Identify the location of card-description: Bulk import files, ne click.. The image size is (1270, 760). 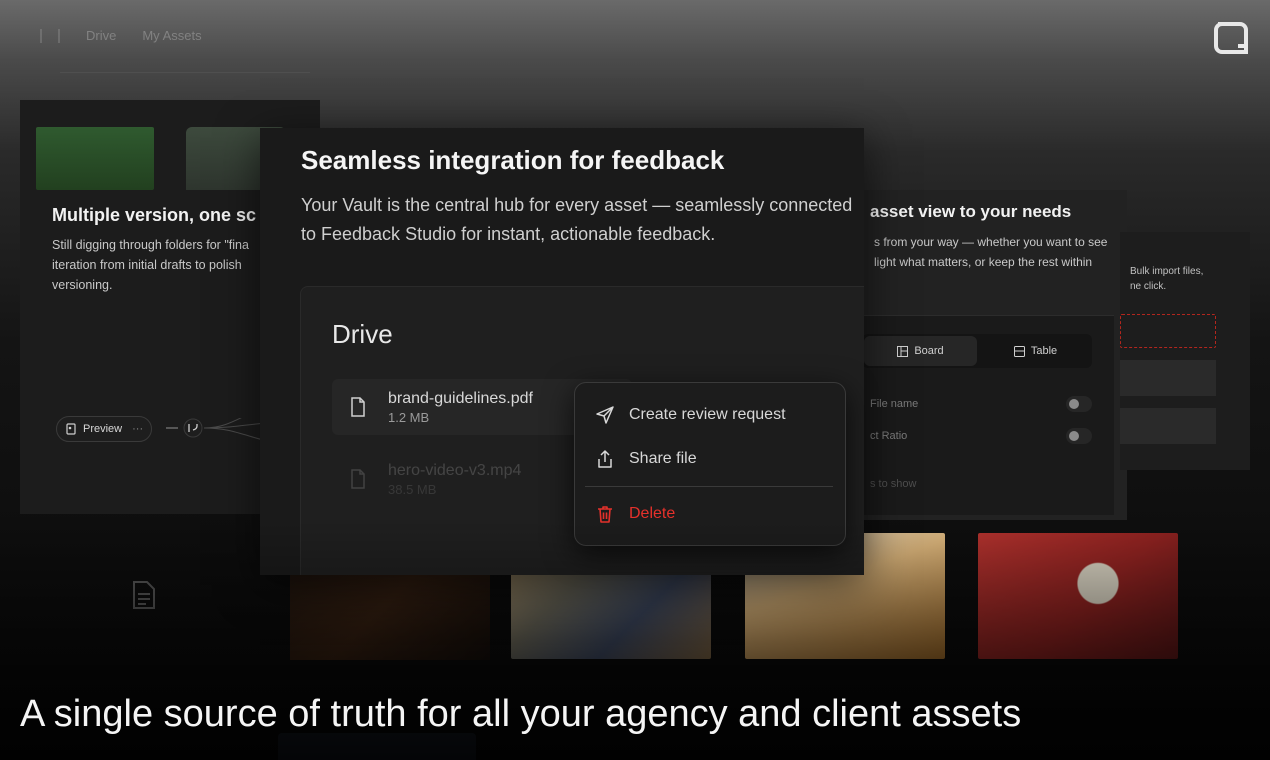
(1166, 279).